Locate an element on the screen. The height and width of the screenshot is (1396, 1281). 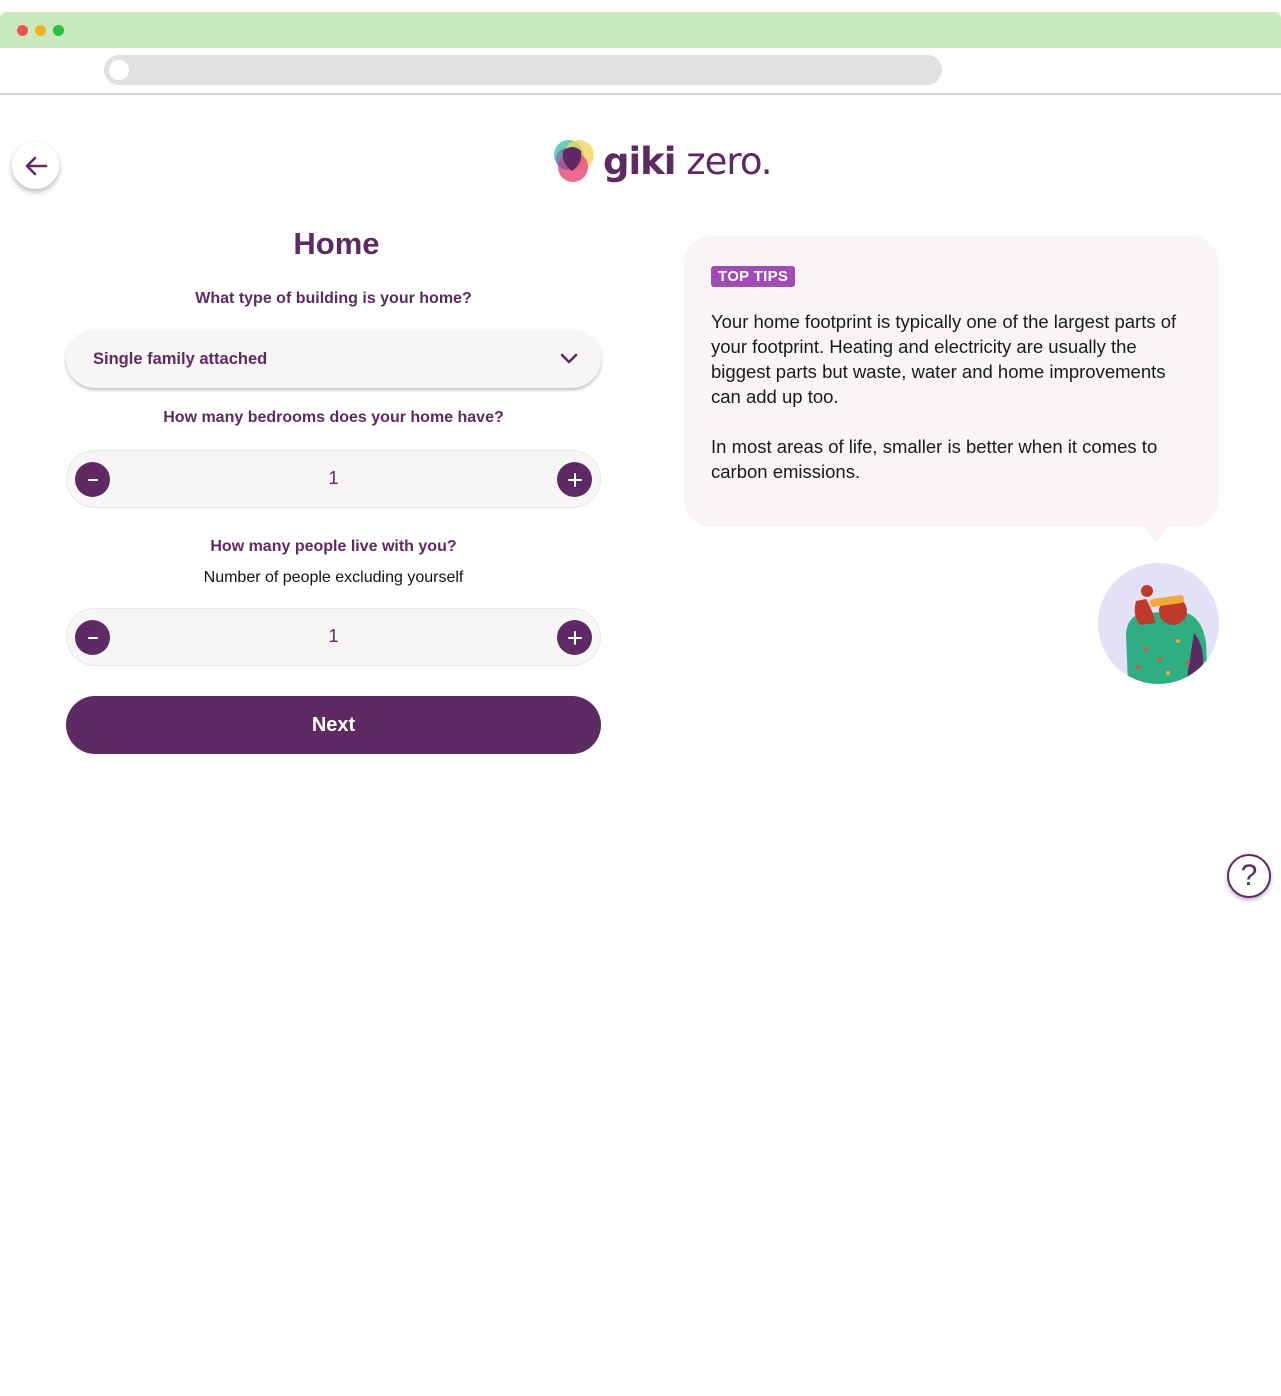
help-button: ? is located at coordinates (1249, 876).